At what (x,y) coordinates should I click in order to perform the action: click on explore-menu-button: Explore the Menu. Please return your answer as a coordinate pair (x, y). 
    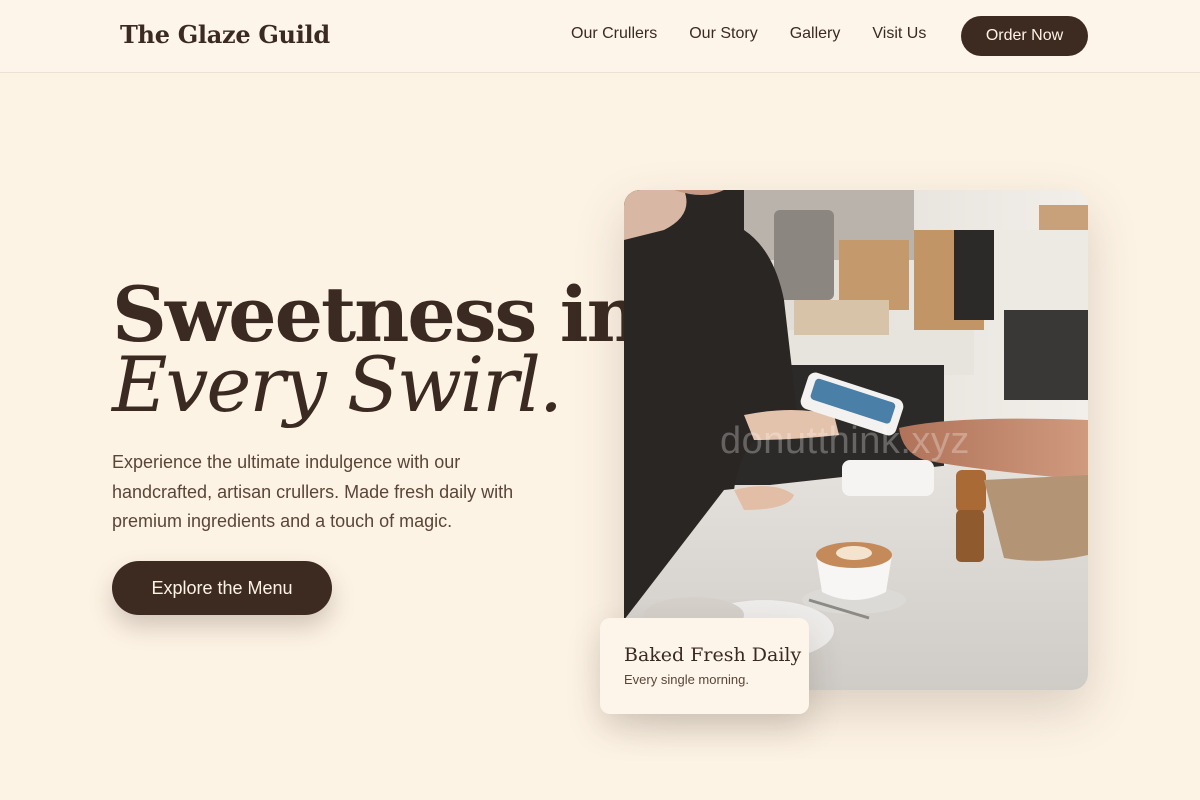
    Looking at the image, I should click on (222, 588).